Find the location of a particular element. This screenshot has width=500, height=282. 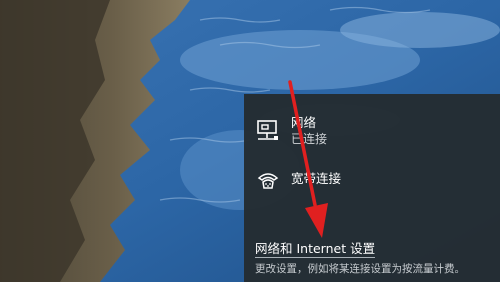

network-name: 网络 is located at coordinates (304, 122).